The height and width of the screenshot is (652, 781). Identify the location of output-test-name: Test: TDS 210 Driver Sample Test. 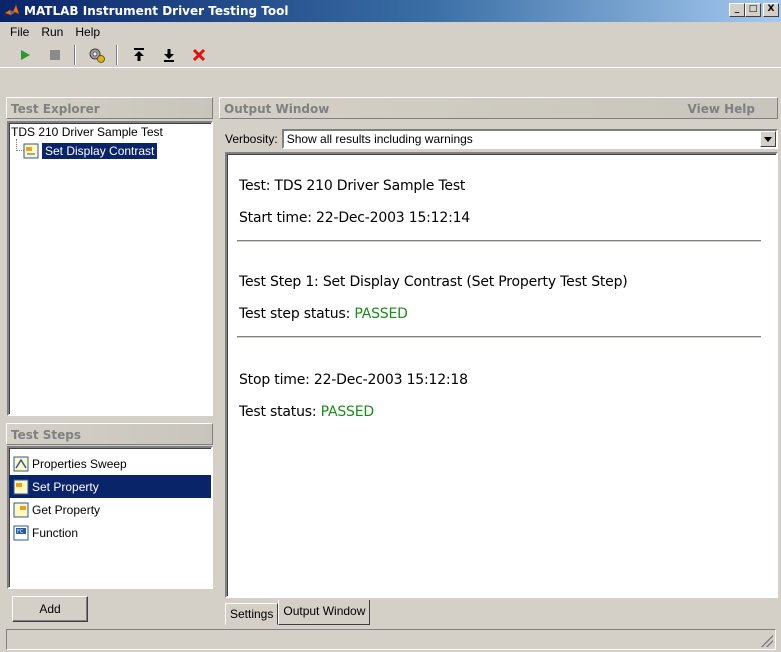
(352, 186).